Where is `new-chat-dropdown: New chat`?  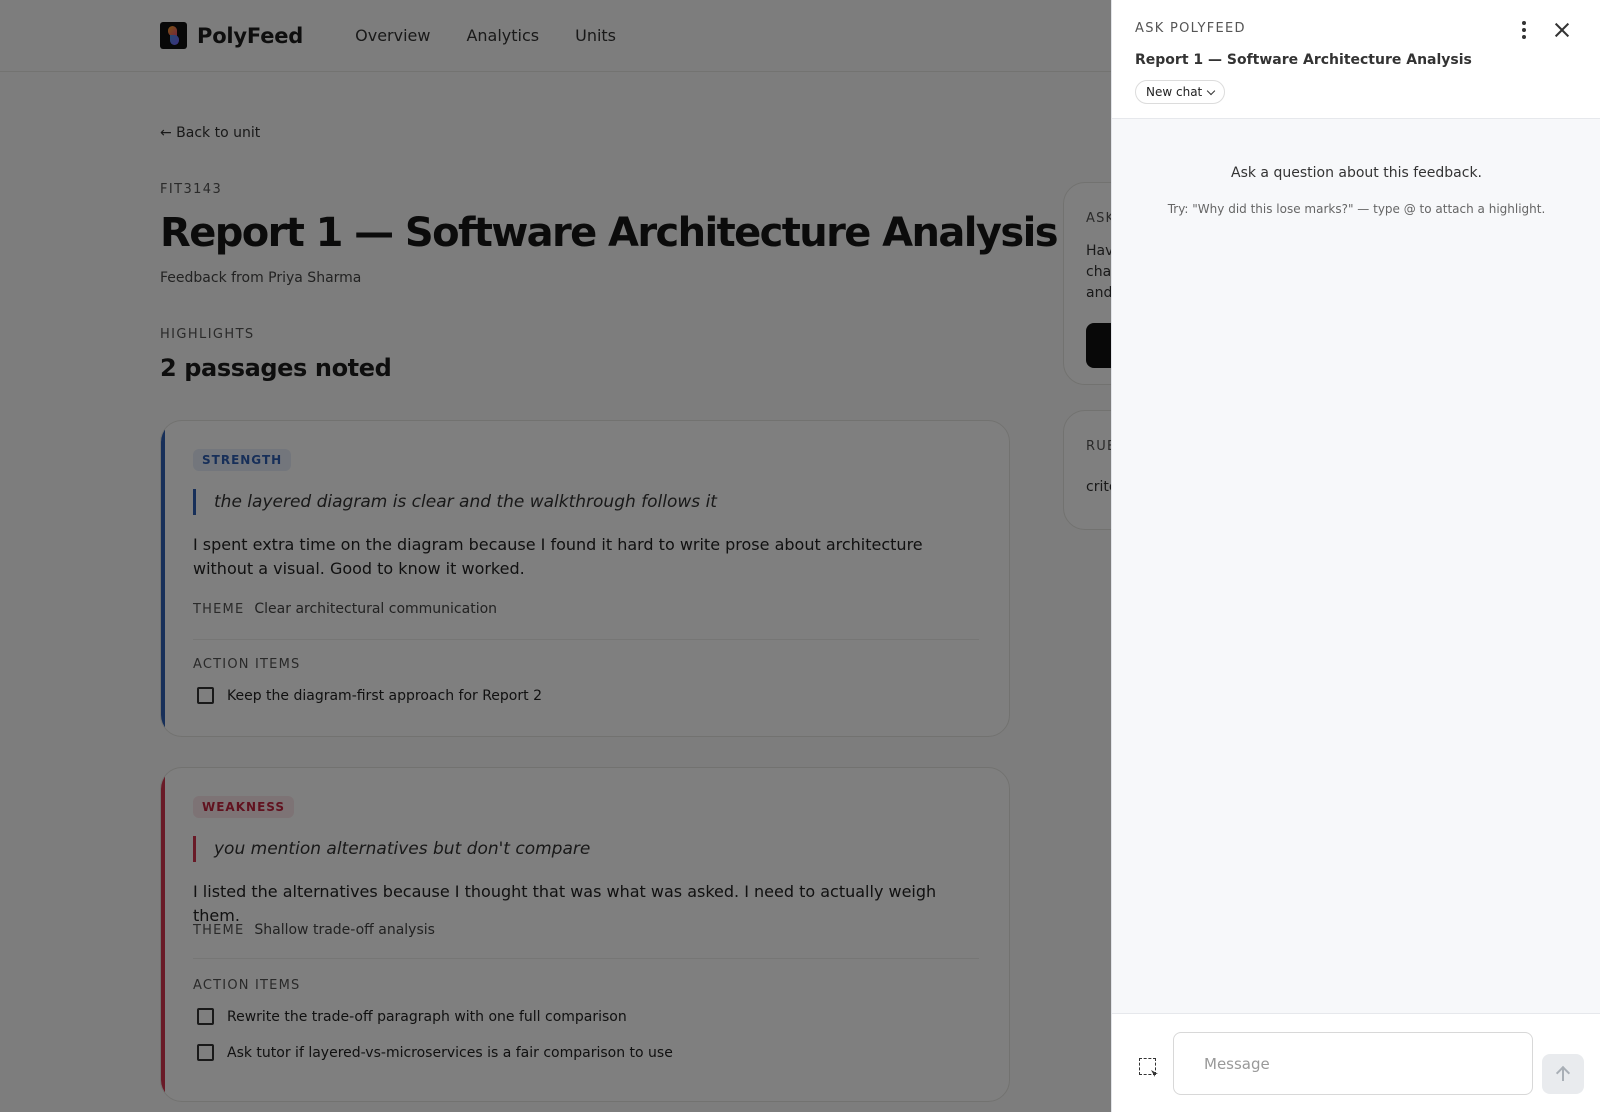 new-chat-dropdown: New chat is located at coordinates (1180, 92).